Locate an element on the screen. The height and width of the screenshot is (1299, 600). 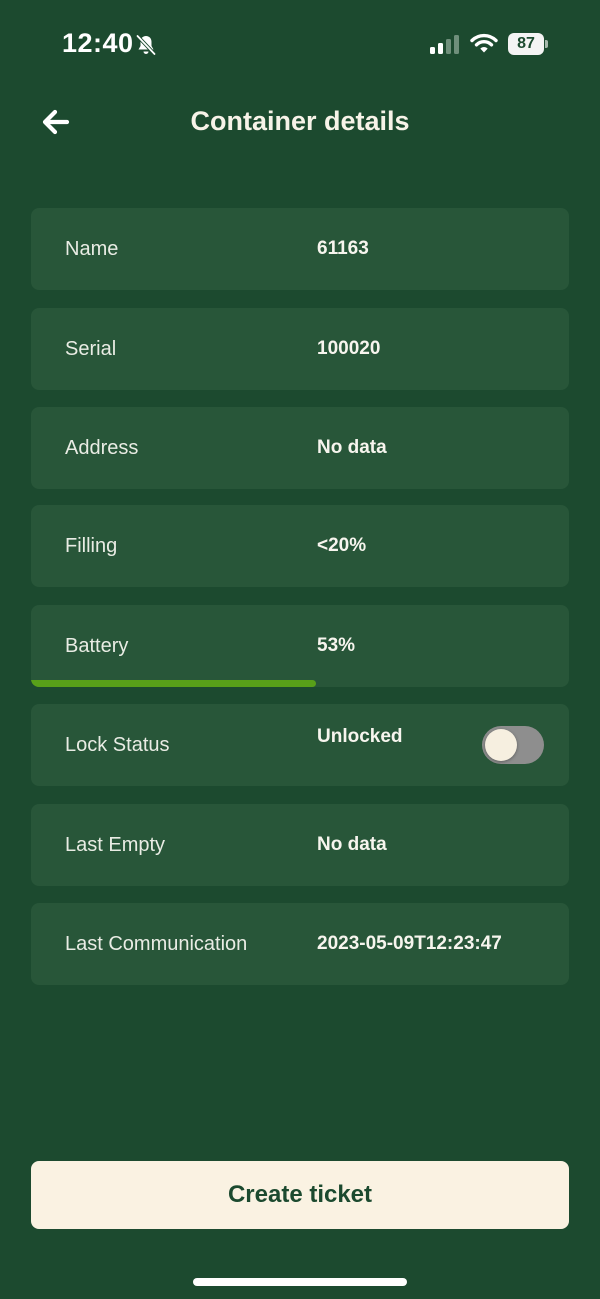
name-row: Name 61163 is located at coordinates (300, 249).